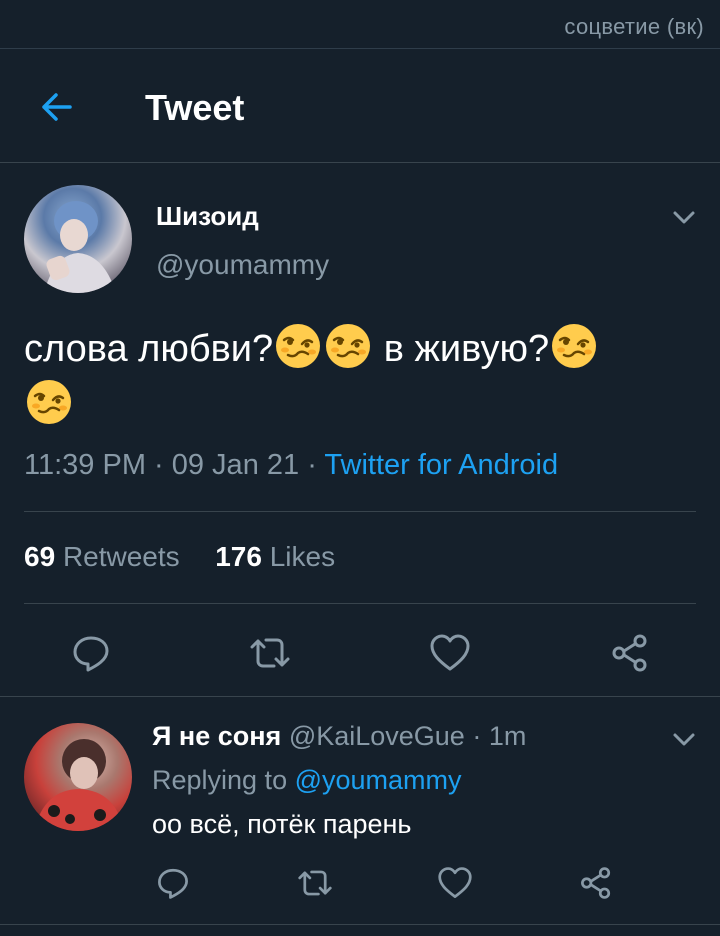  What do you see at coordinates (121, 556) in the screenshot?
I see `retweets-label: Retweets` at bounding box center [121, 556].